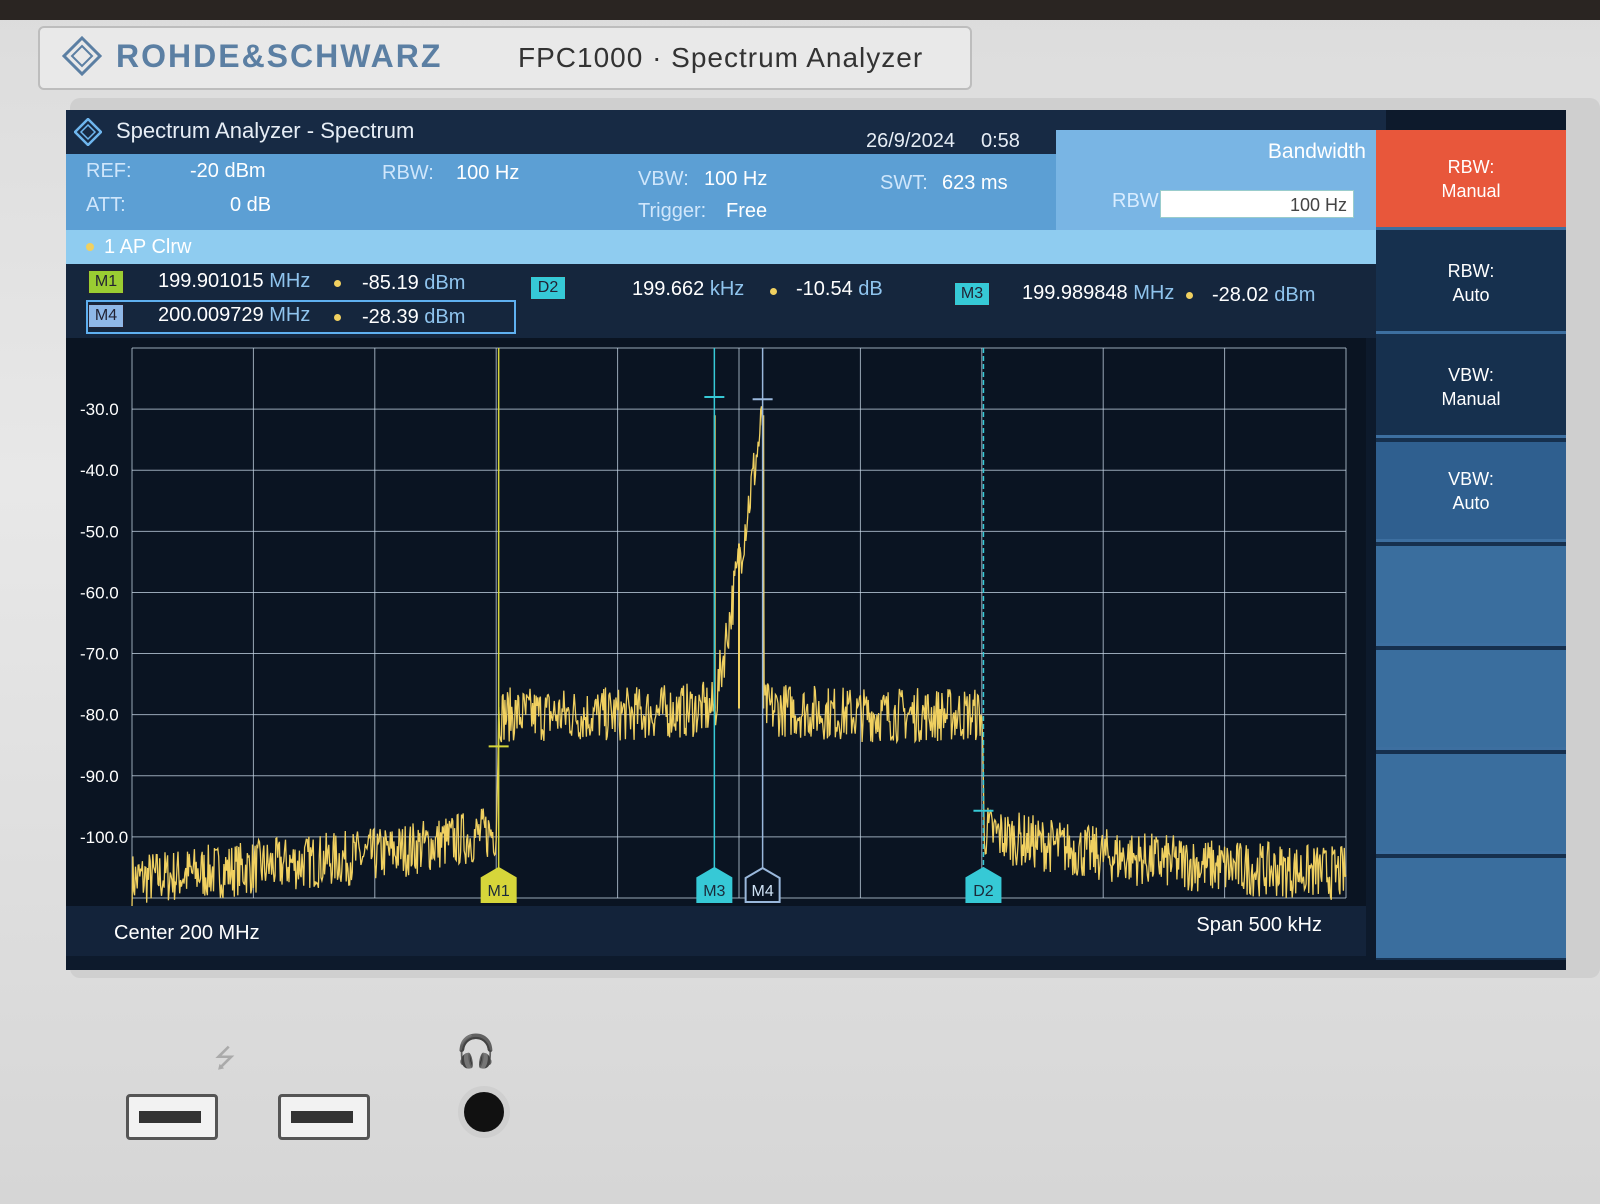  I want to click on marker-flag-label-d2: D2, so click(983, 891).